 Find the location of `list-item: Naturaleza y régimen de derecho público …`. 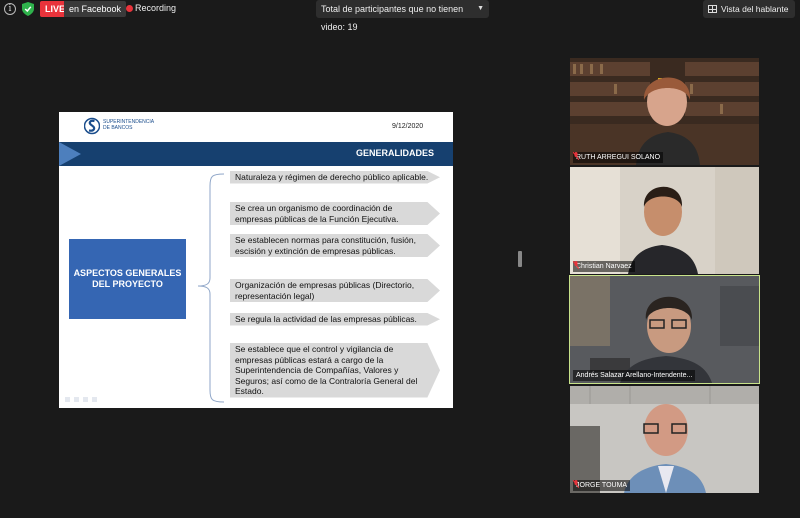

list-item: Naturaleza y régimen de derecho público … is located at coordinates (335, 177).